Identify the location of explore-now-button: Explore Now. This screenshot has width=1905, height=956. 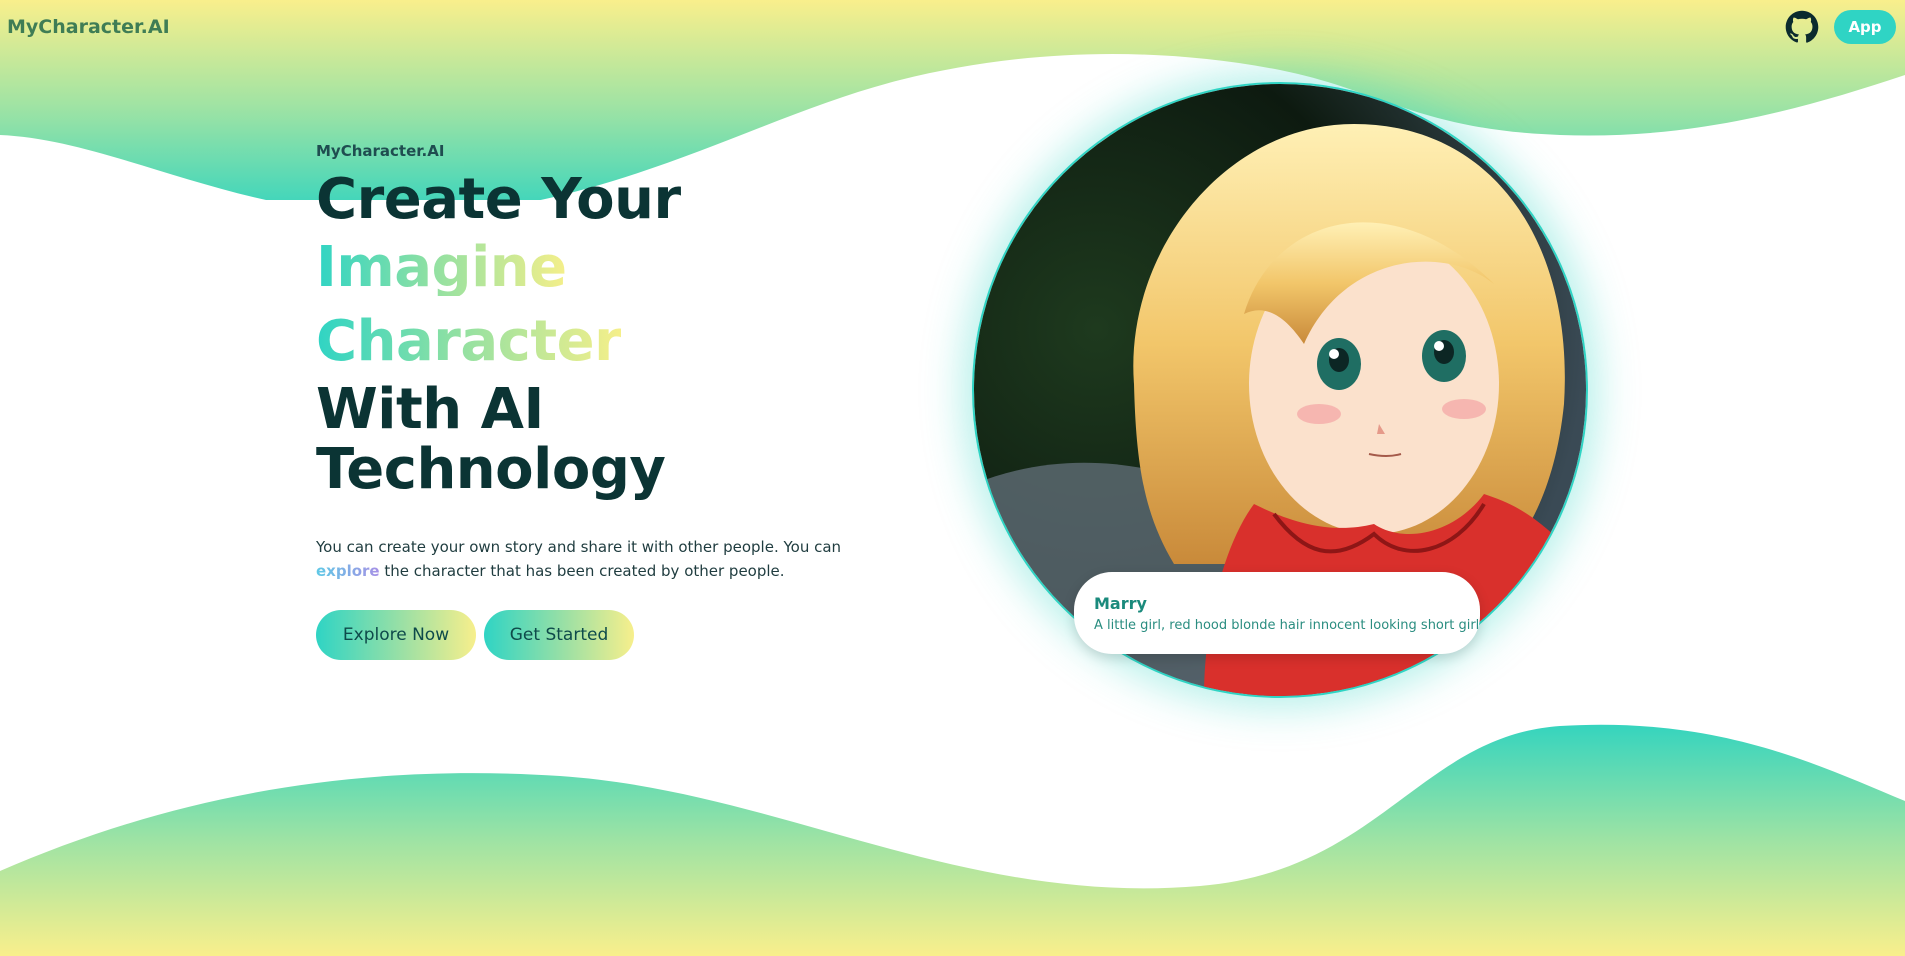
(396, 635).